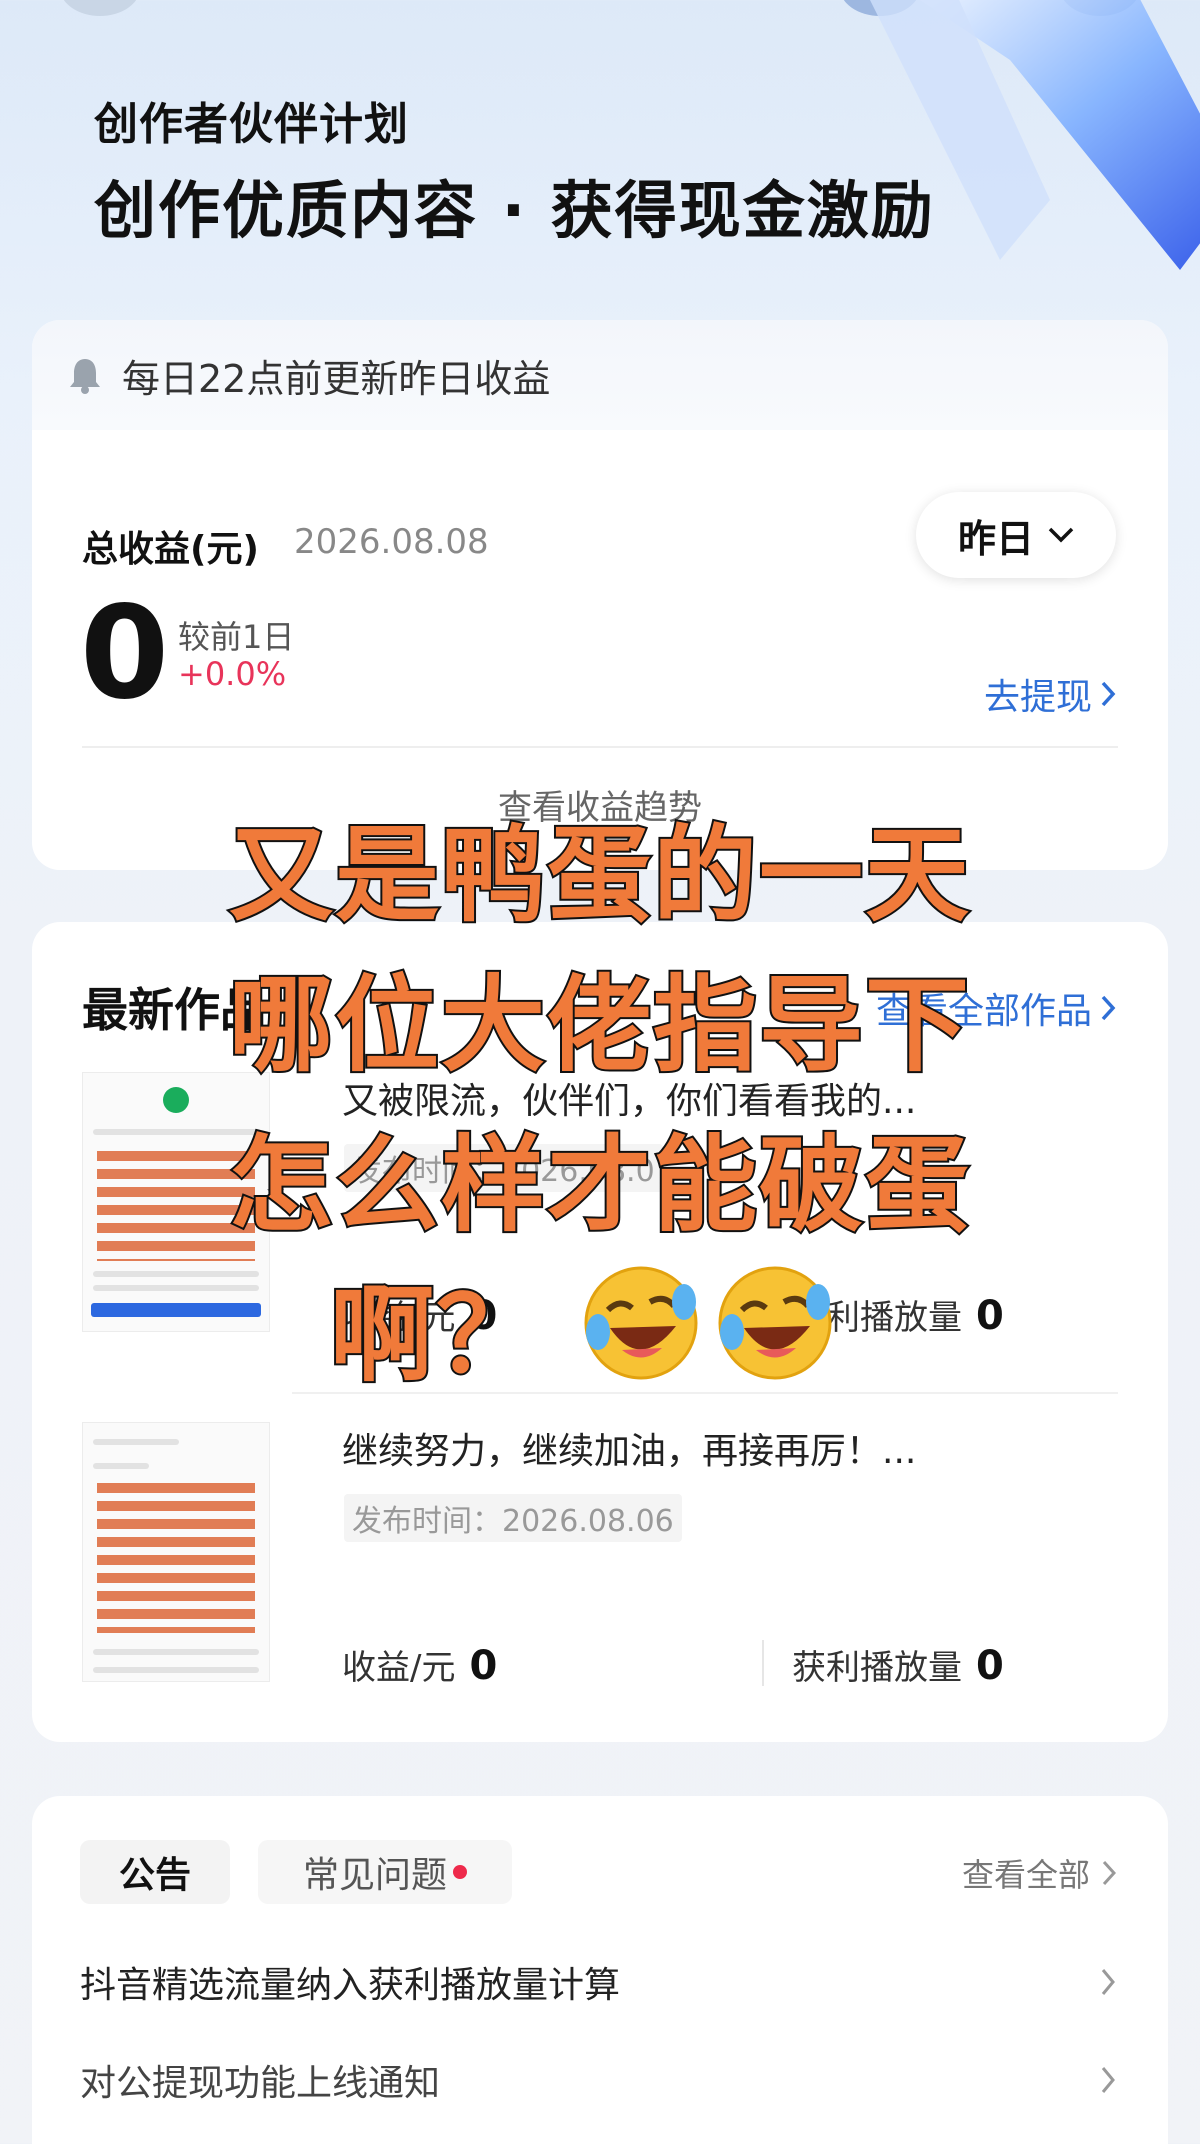 This screenshot has height=2144, width=1200. What do you see at coordinates (170, 549) in the screenshot?
I see `total-earnings-label: 总收益(元)` at bounding box center [170, 549].